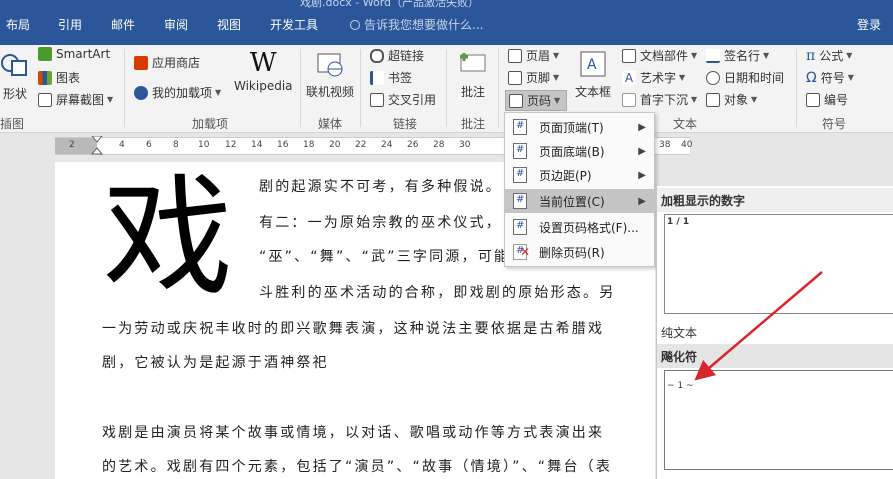  I want to click on menu-item-label: 删除页码(R), so click(572, 252).